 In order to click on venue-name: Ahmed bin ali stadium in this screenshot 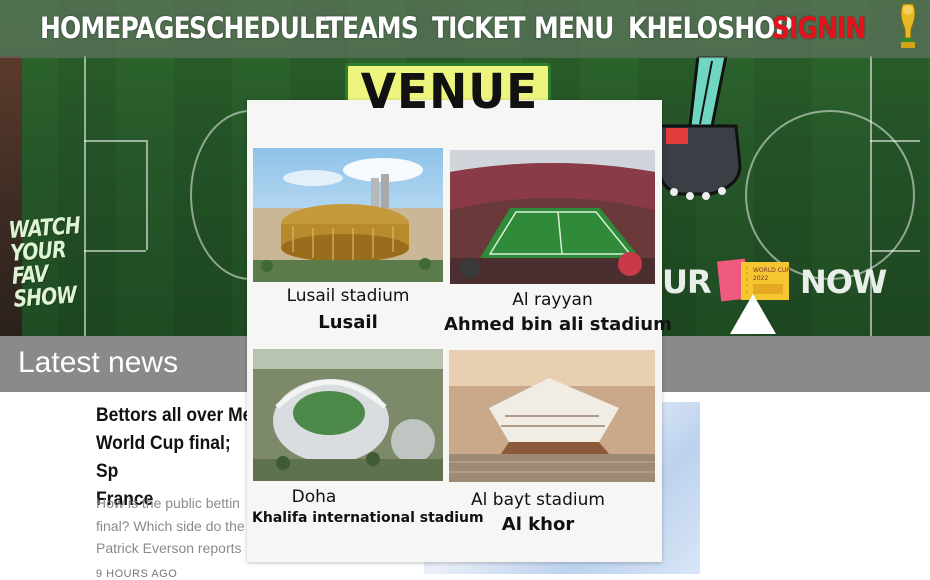, I will do `click(558, 324)`.